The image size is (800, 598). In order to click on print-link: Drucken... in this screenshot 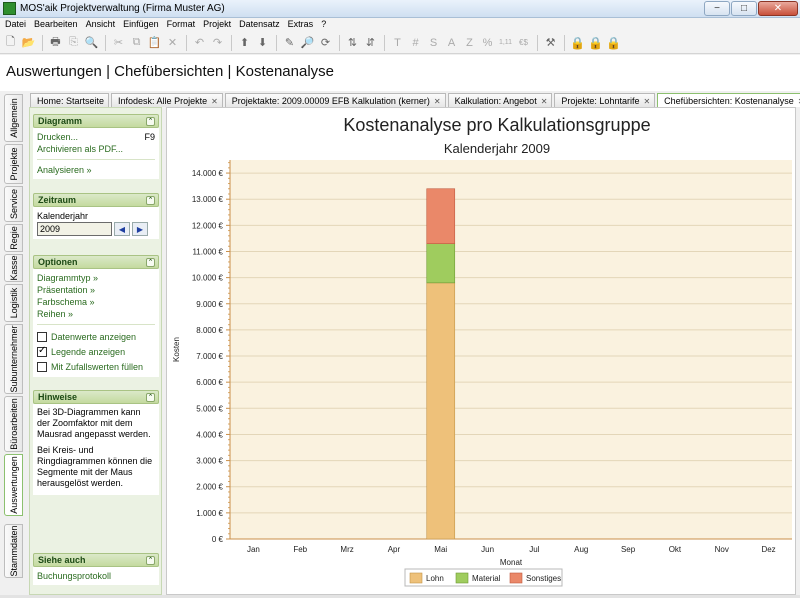, I will do `click(57, 137)`.